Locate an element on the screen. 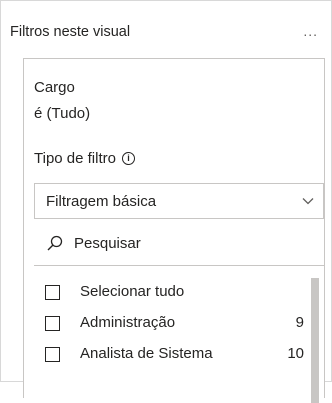 This screenshot has height=403, width=332. filter-field-name: Cargo is located at coordinates (54, 87).